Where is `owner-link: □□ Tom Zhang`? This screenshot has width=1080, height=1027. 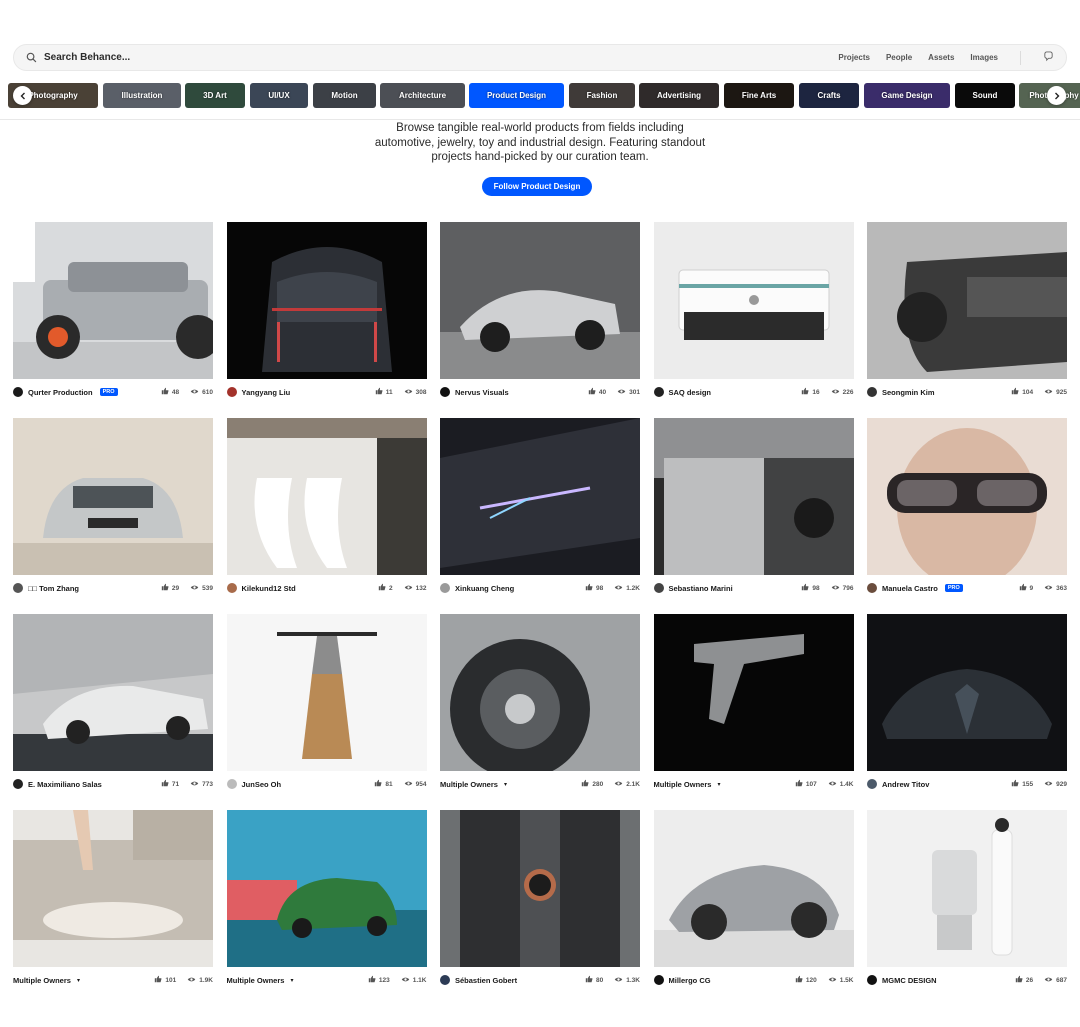 owner-link: □□ Tom Zhang is located at coordinates (87, 588).